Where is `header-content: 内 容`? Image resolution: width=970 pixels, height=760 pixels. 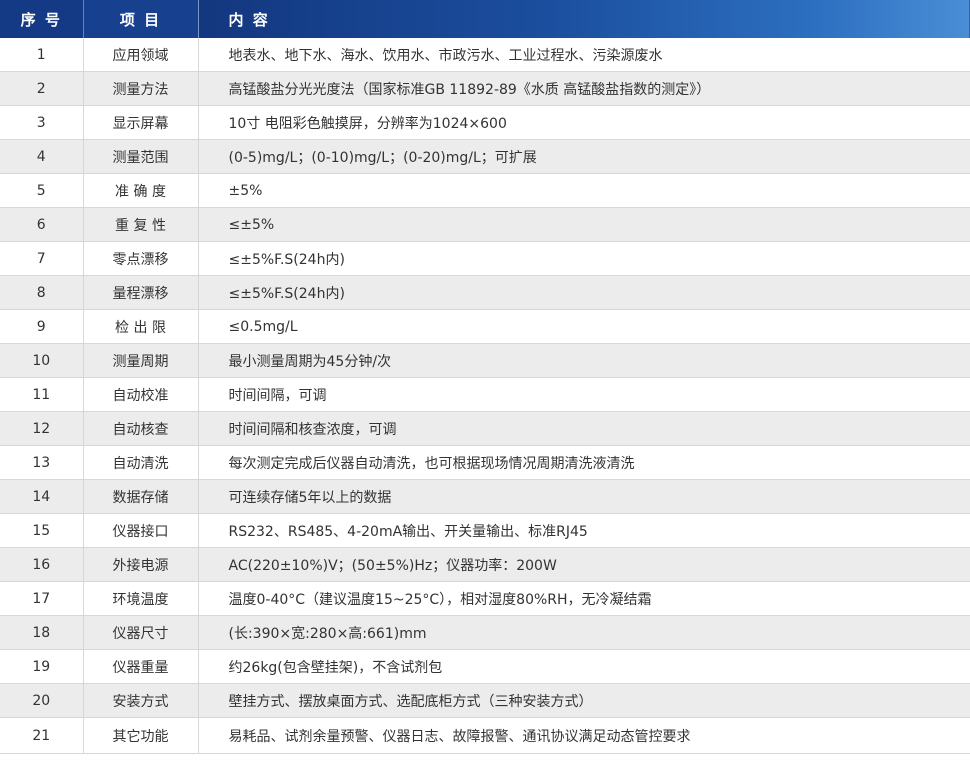
header-content: 内 容 is located at coordinates (584, 19).